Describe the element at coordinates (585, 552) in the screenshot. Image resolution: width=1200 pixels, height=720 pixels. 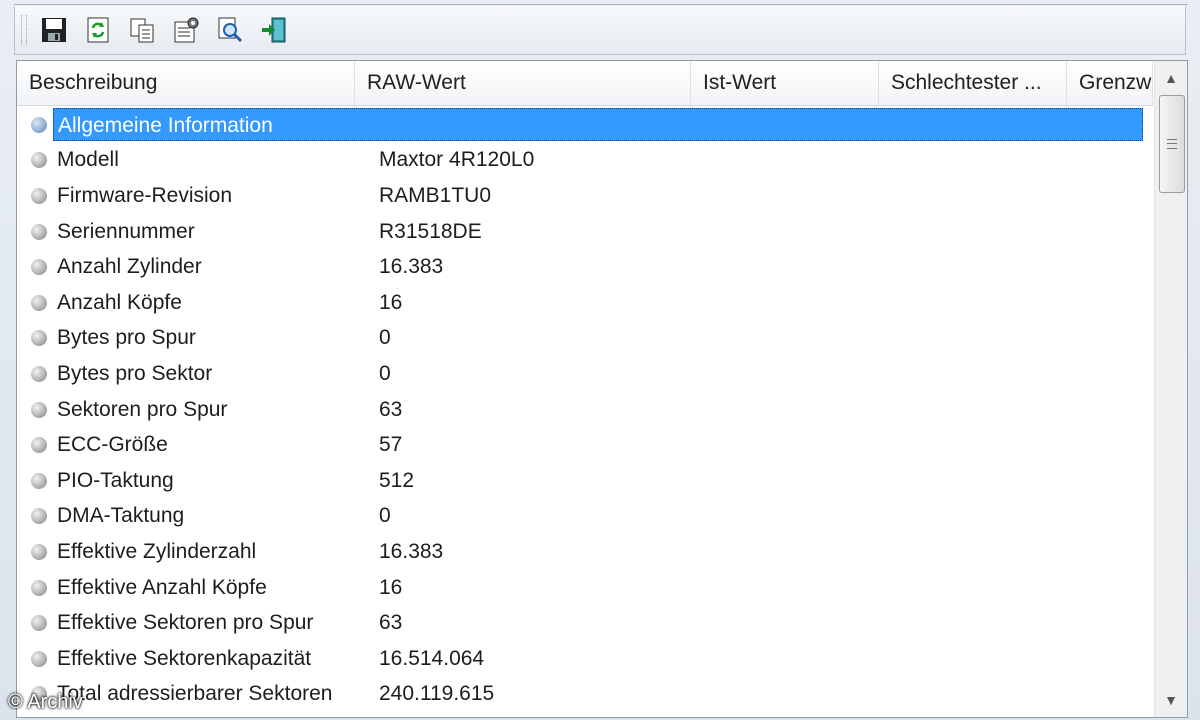
I see `table-row: Effektive Zylinderzahl 16.383` at that location.